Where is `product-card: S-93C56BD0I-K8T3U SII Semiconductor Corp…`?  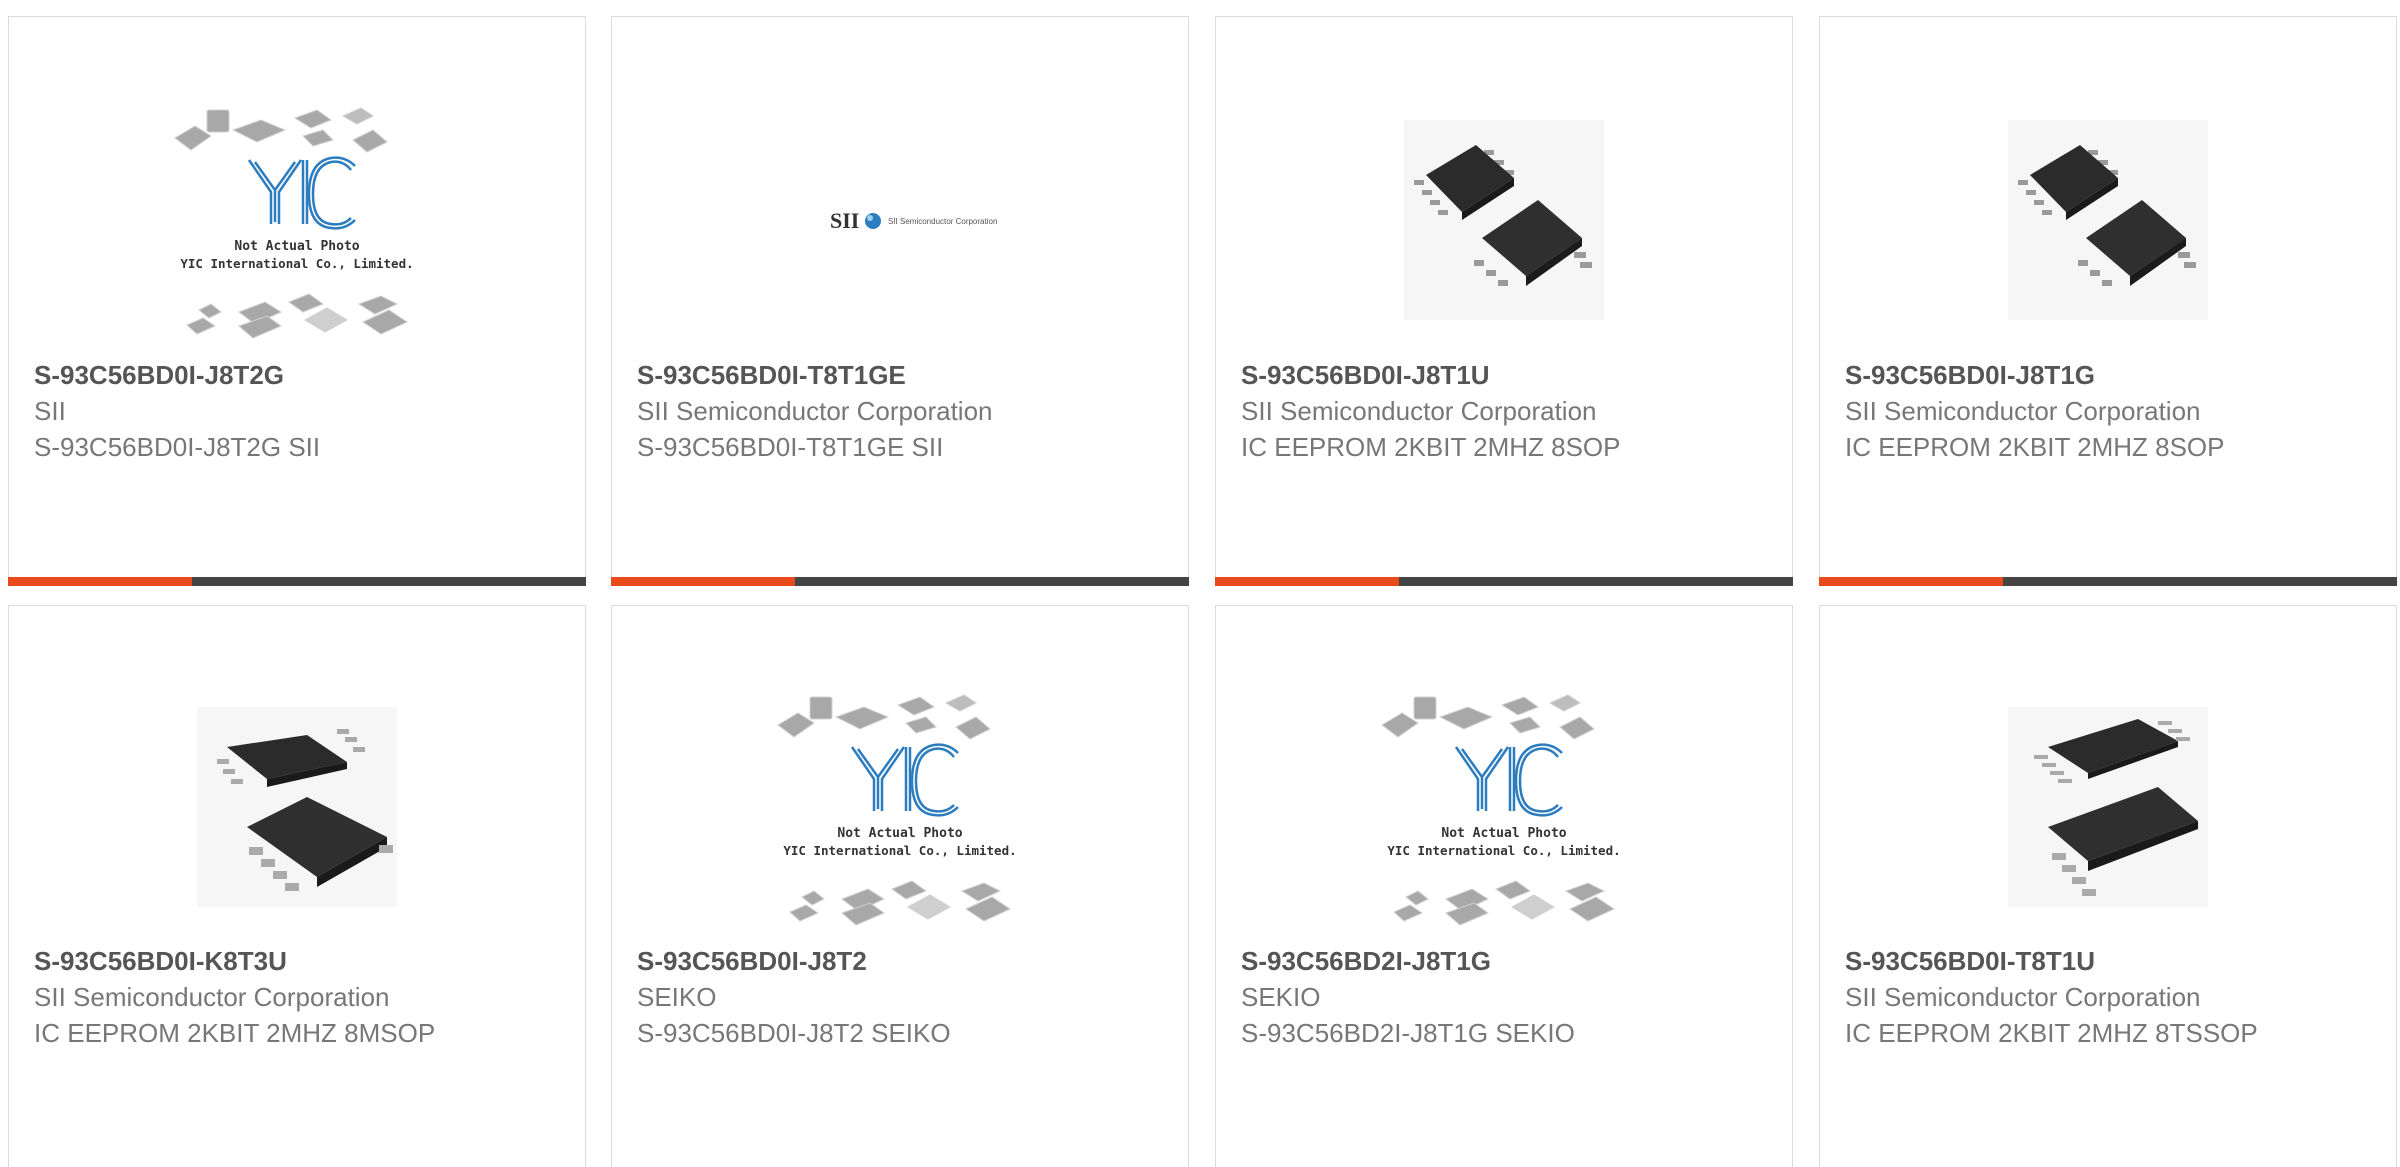 product-card: S-93C56BD0I-K8T3U SII Semiconductor Corp… is located at coordinates (297, 886).